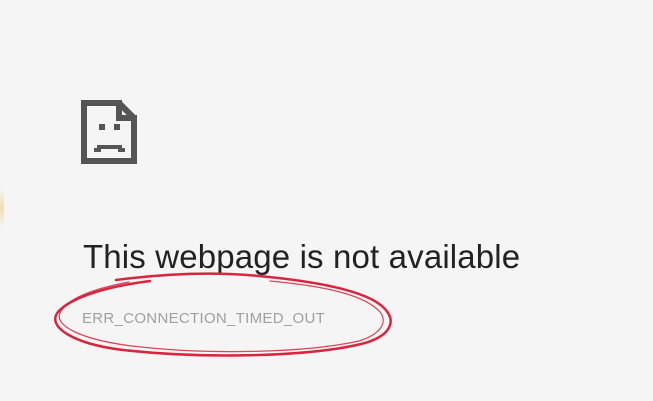 This screenshot has width=653, height=401. Describe the element at coordinates (2, 208) in the screenshot. I see `left-edge-hint` at that location.